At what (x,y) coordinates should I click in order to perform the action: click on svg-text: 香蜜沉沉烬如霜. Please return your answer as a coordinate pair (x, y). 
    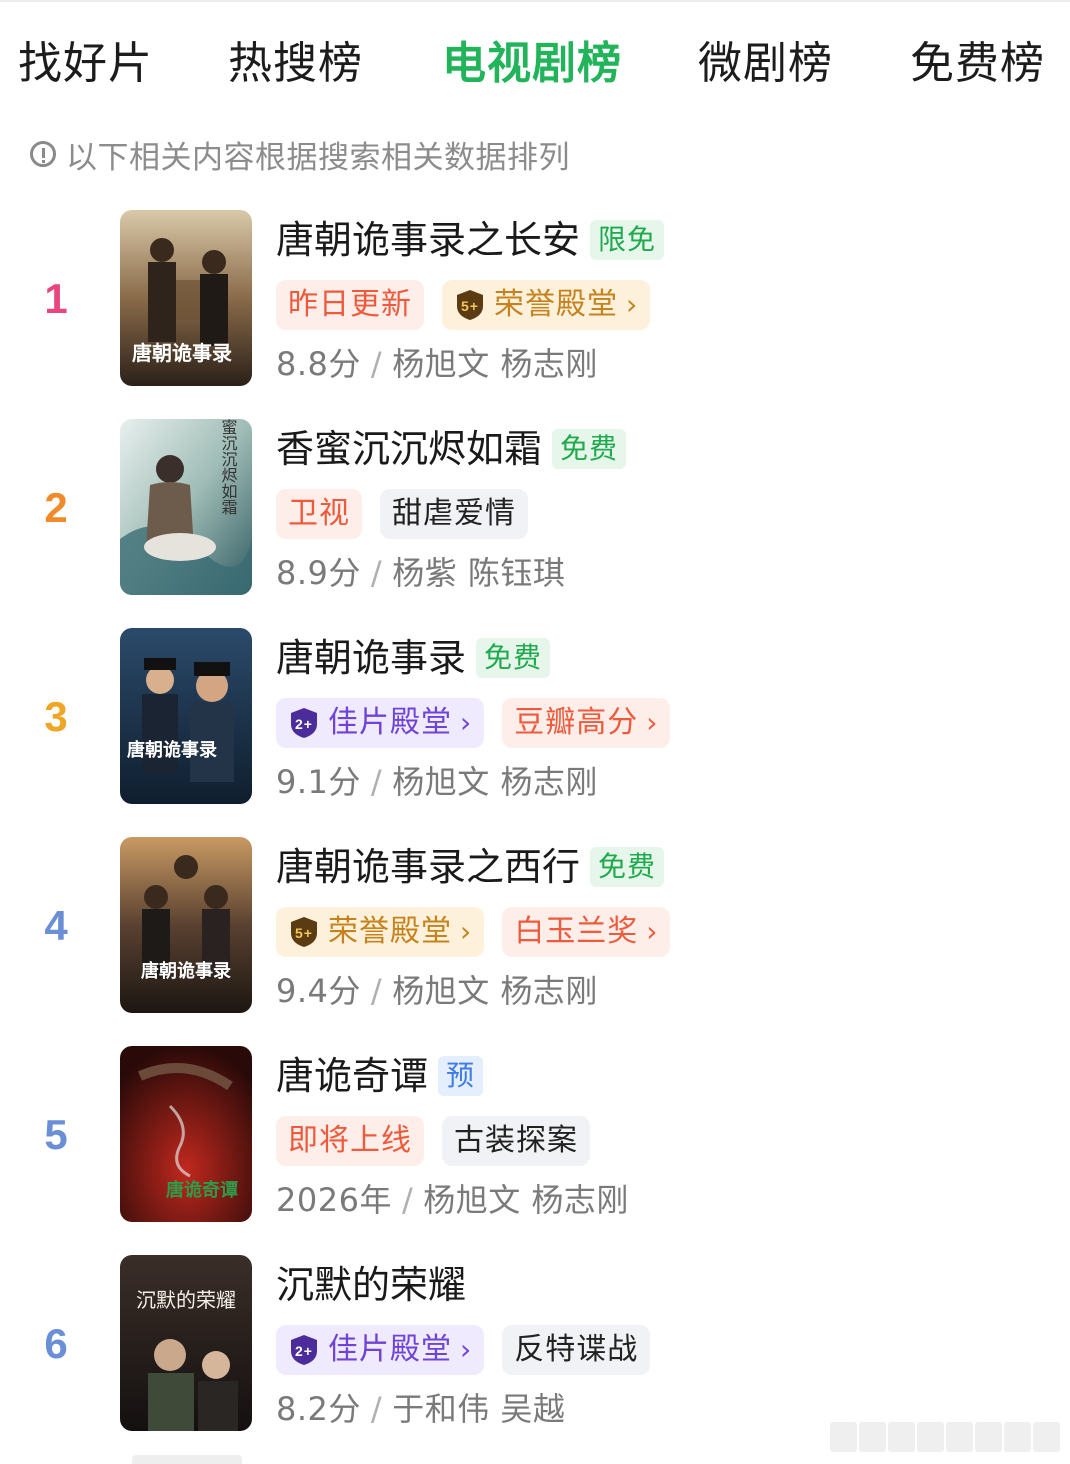
    Looking at the image, I should click on (228, 467).